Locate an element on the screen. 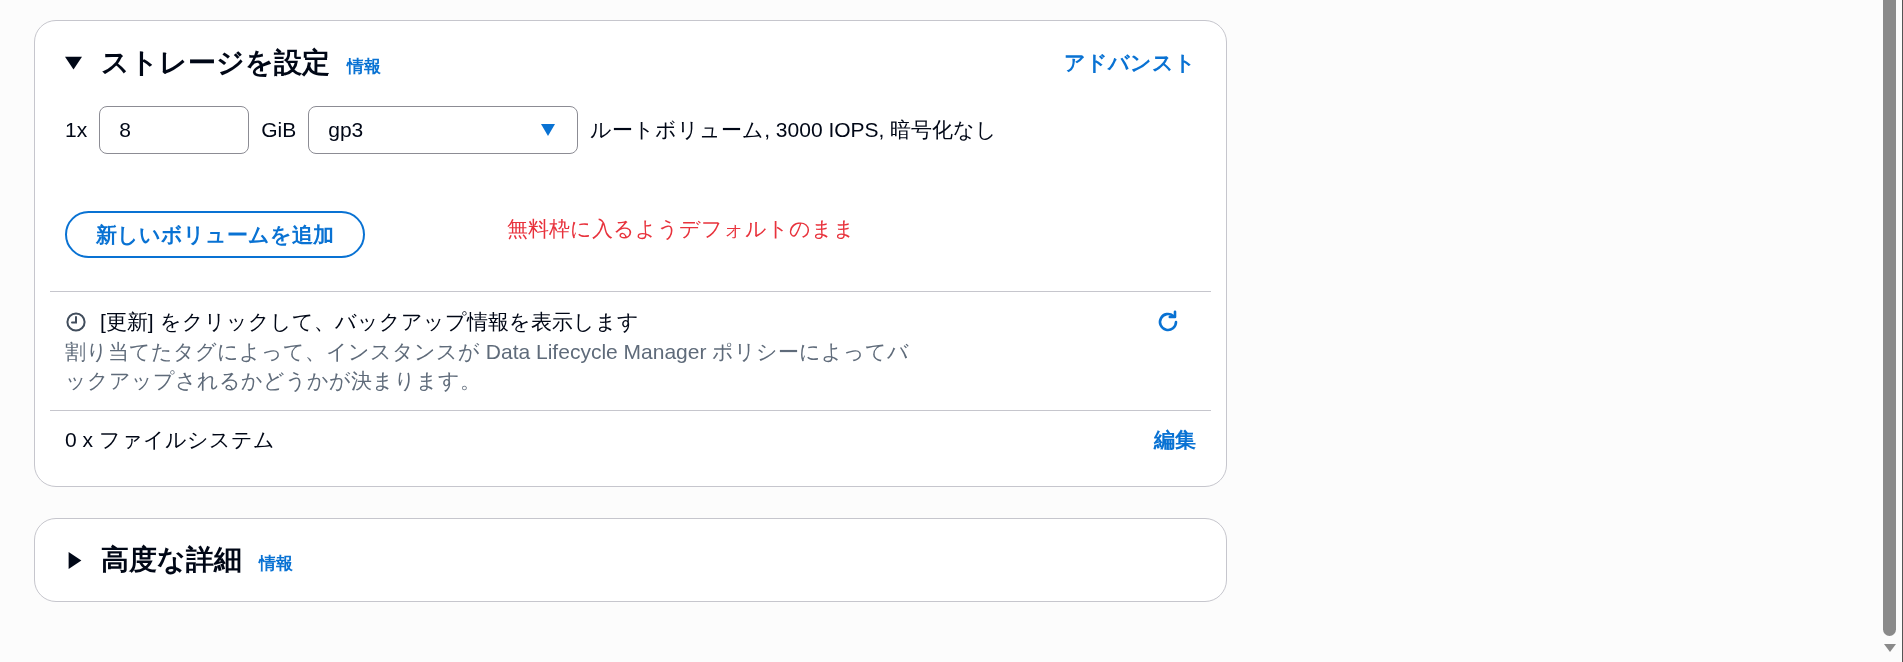 The height and width of the screenshot is (662, 1903). backup-description: 割り当てたタグによって、インスタンスが Data Lifecycle Manager ポリシーによってバックアップされるかどうかが決まります。 is located at coordinates (488, 366).